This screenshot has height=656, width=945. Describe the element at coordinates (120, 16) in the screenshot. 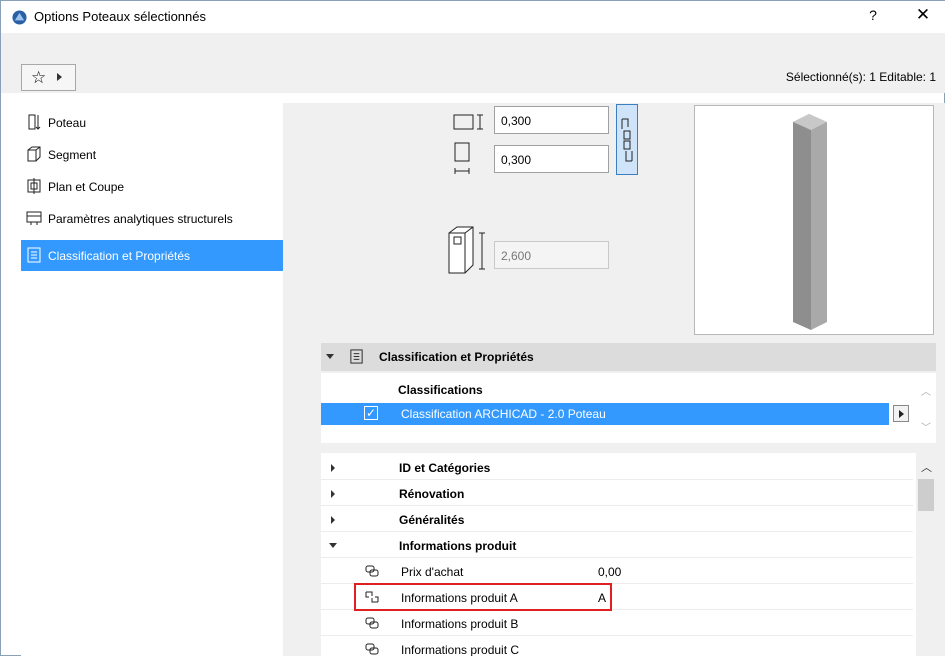

I see `window-title: Options Poteaux sélectionnés` at that location.